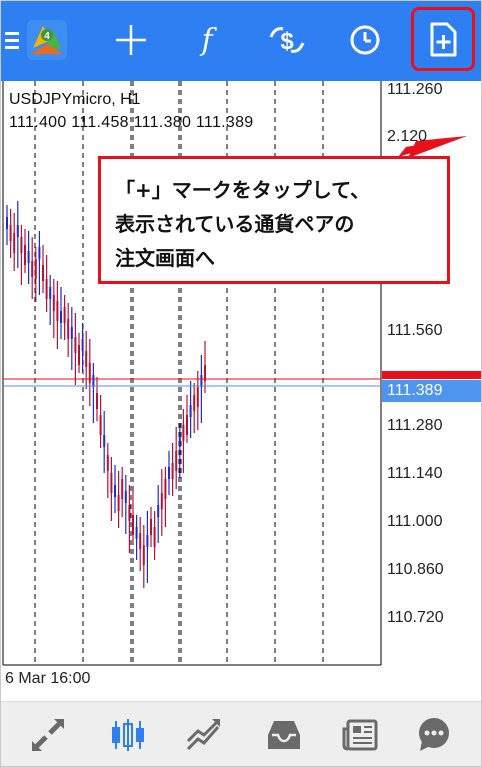 This screenshot has width=482, height=767. What do you see at coordinates (434, 735) in the screenshot?
I see `chat-icon` at bounding box center [434, 735].